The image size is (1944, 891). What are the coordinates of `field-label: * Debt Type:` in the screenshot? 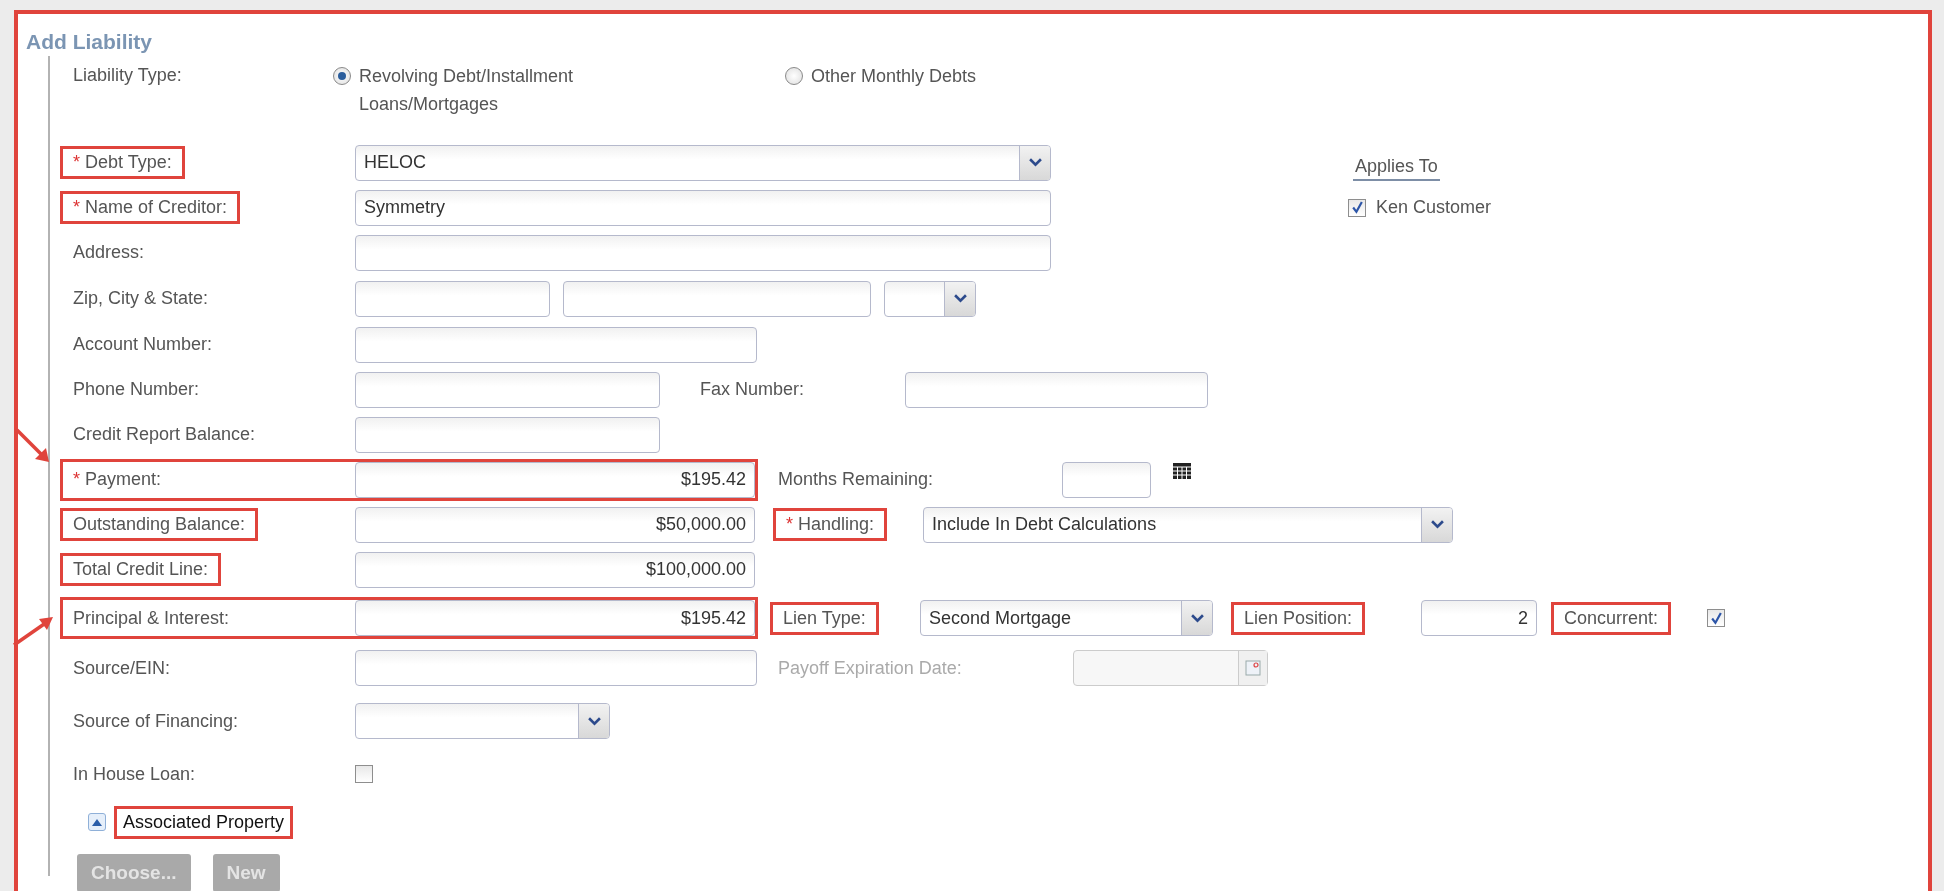 It's located at (122, 162).